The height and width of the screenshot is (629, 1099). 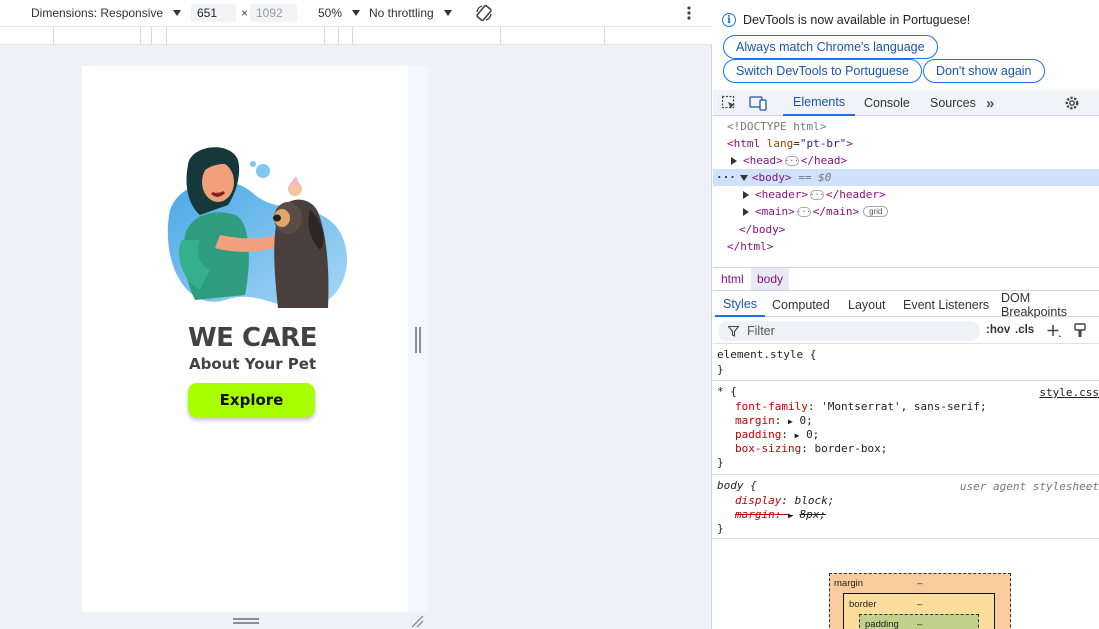 I want to click on cls-toggle: .cls, so click(x=1024, y=330).